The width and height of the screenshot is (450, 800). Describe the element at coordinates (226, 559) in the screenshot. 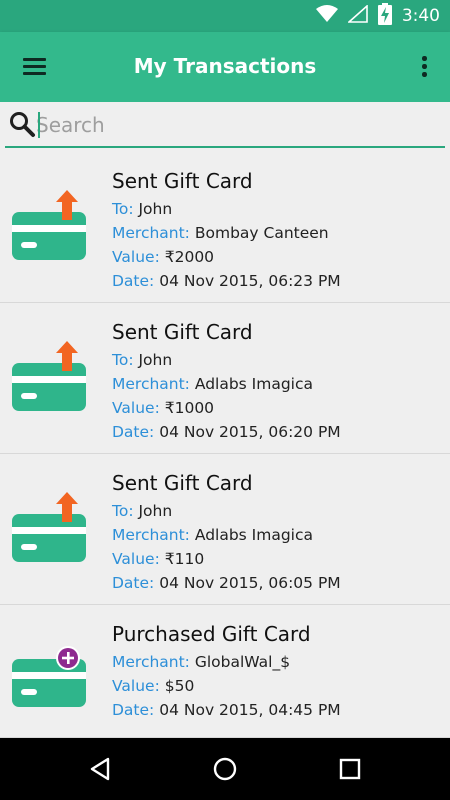

I see `value-line: Value: ₹110` at that location.